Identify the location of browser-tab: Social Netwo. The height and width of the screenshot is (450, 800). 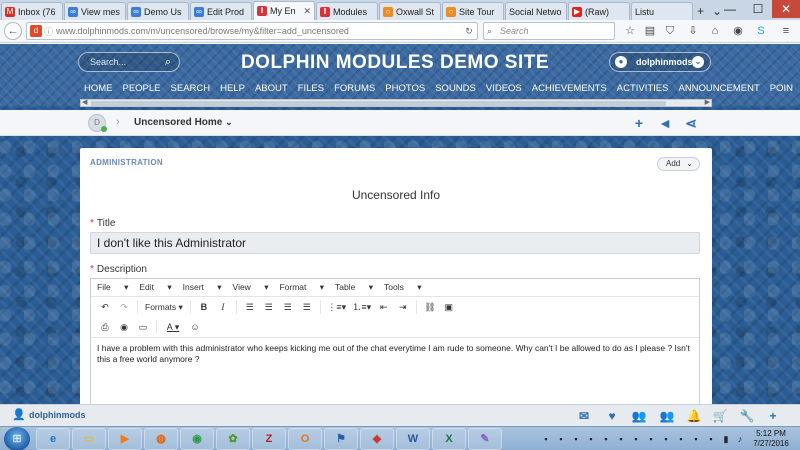
(536, 11).